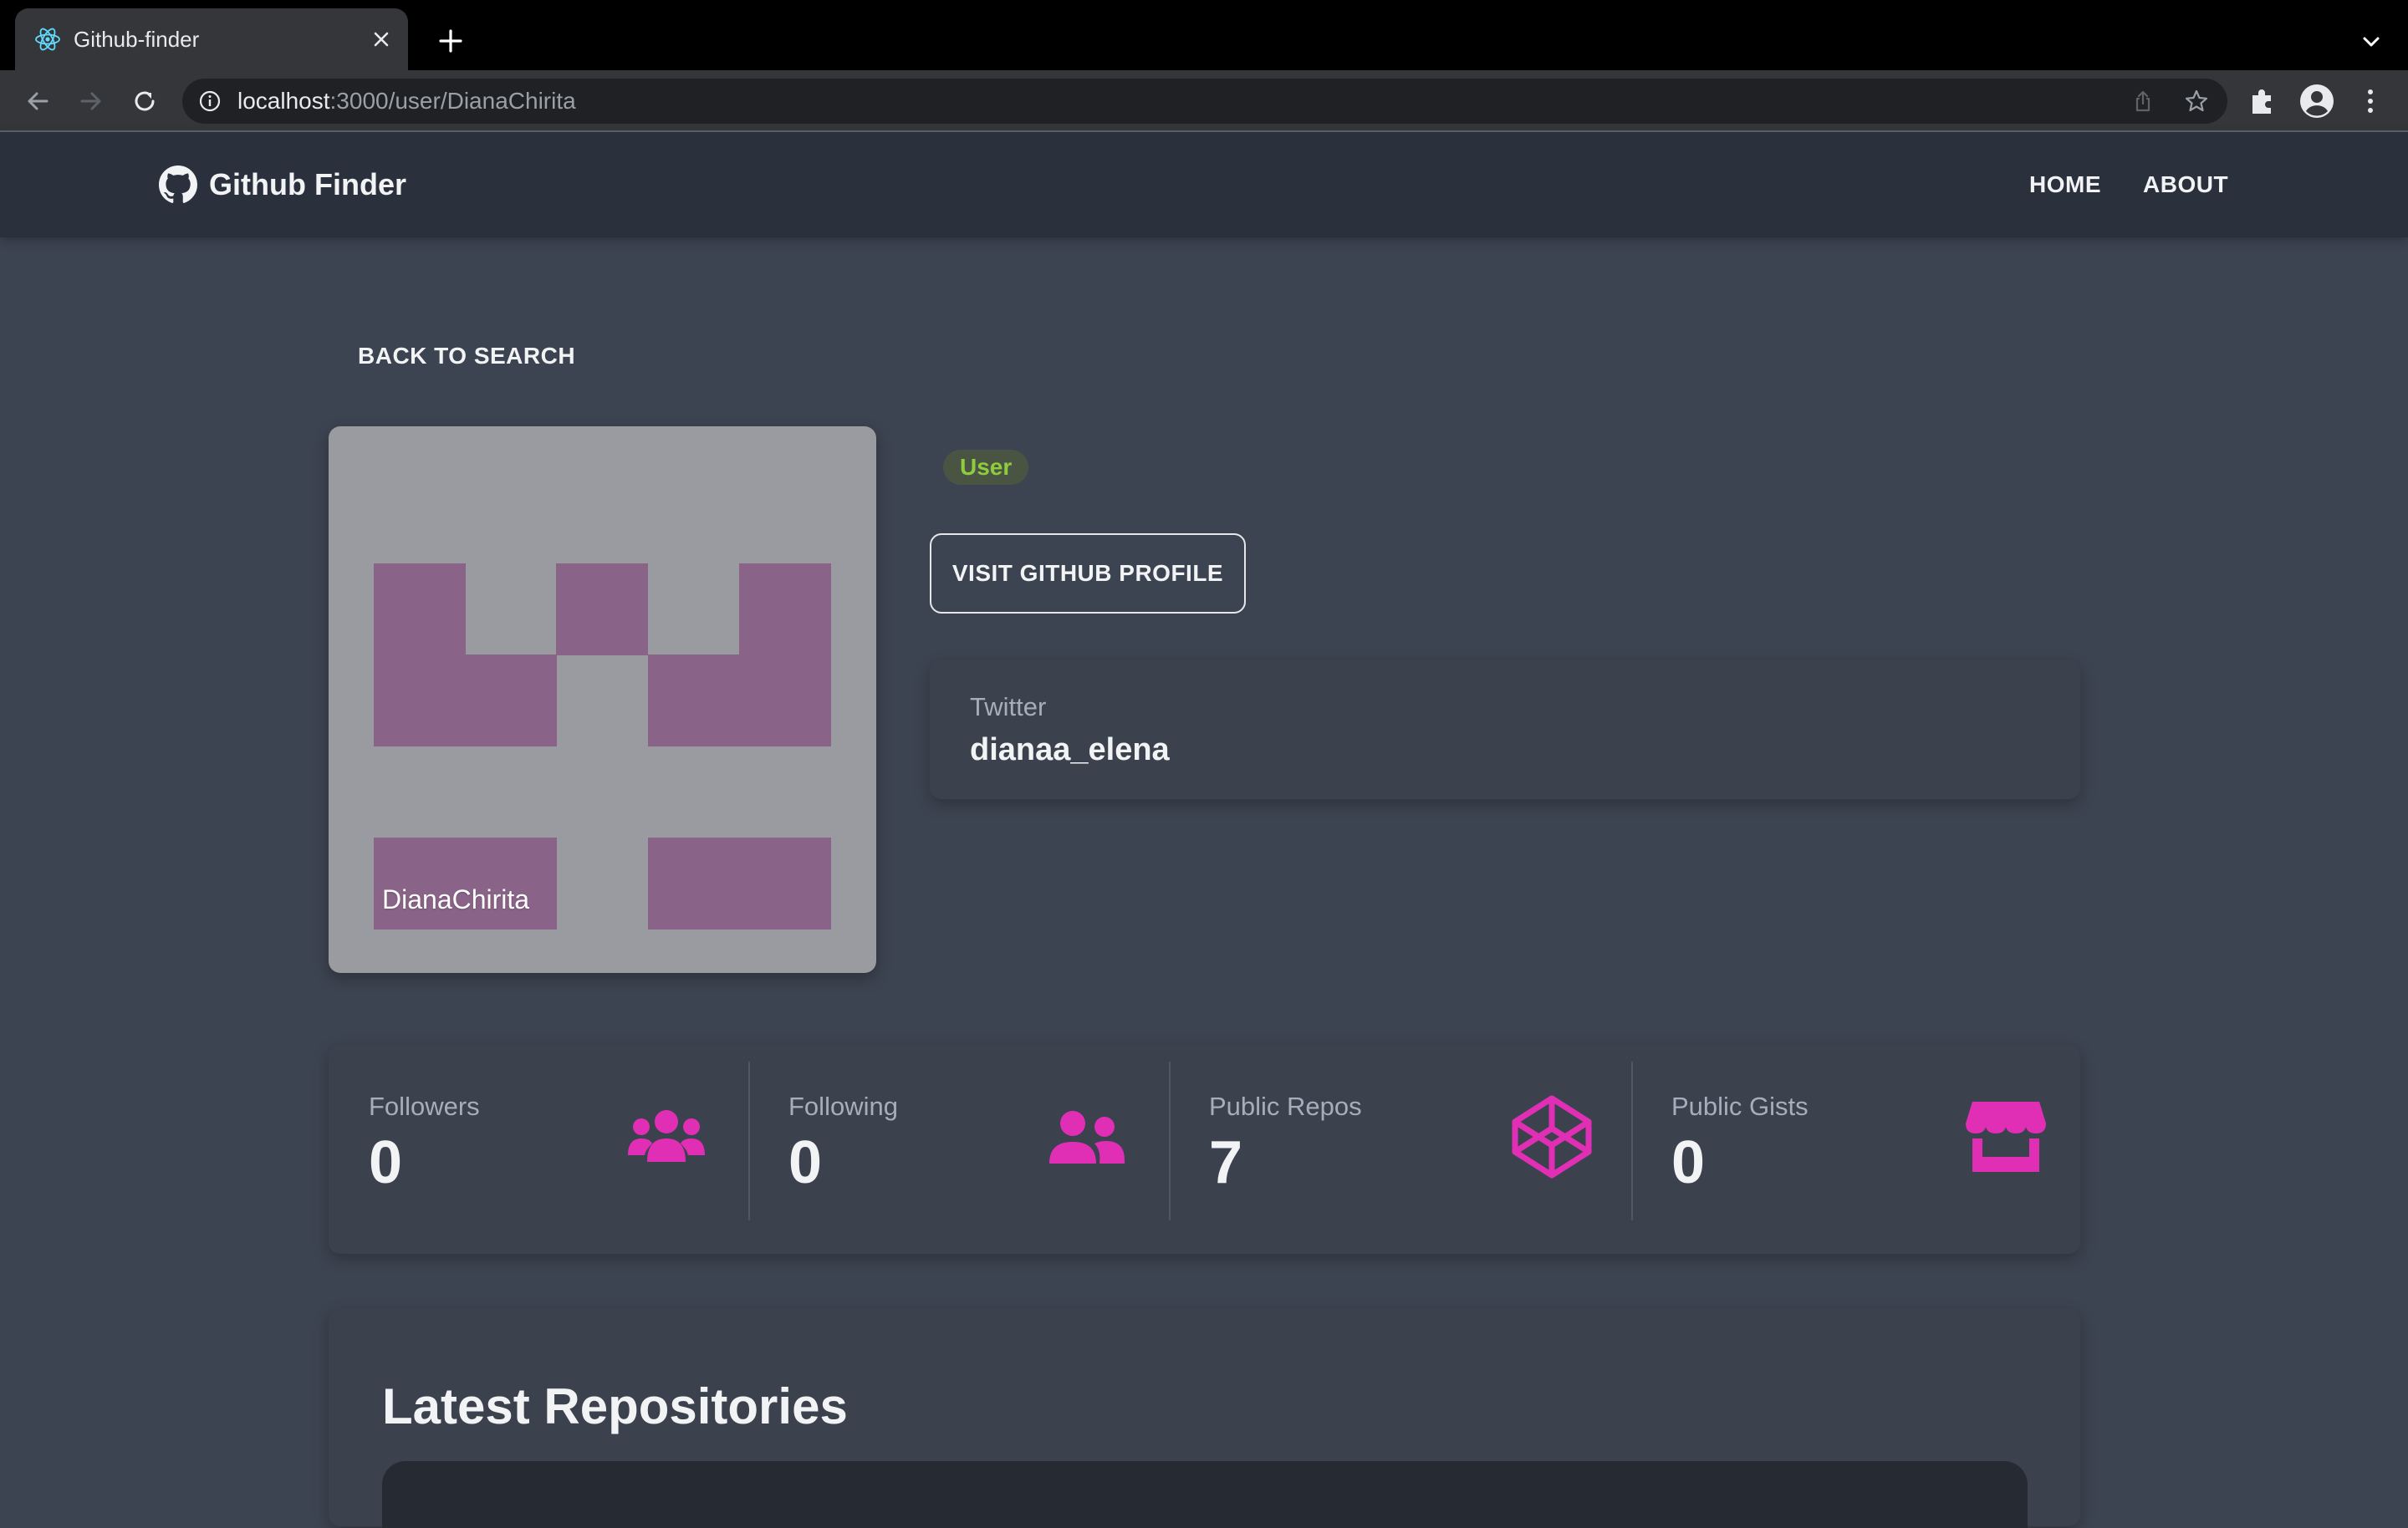 This screenshot has height=1528, width=2408. I want to click on visit-github-profile-button: VISIT GITHUB PROFILE, so click(1088, 573).